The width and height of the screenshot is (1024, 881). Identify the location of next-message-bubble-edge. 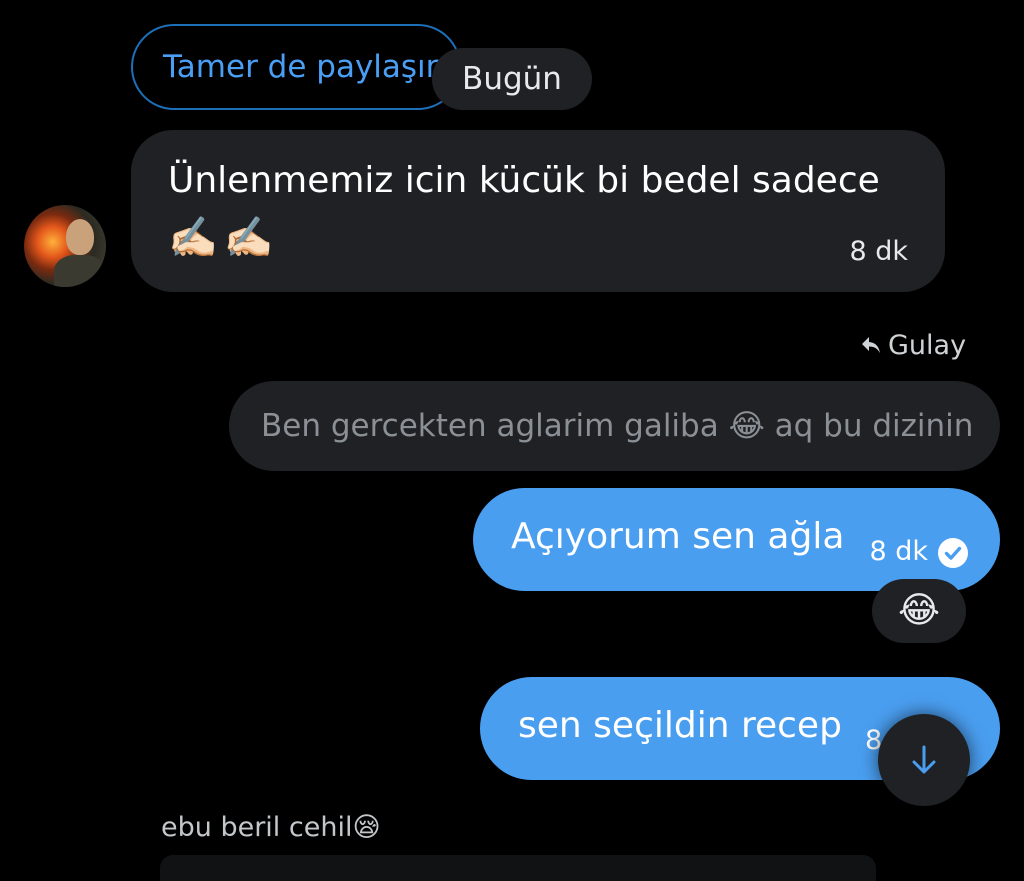
(518, 868).